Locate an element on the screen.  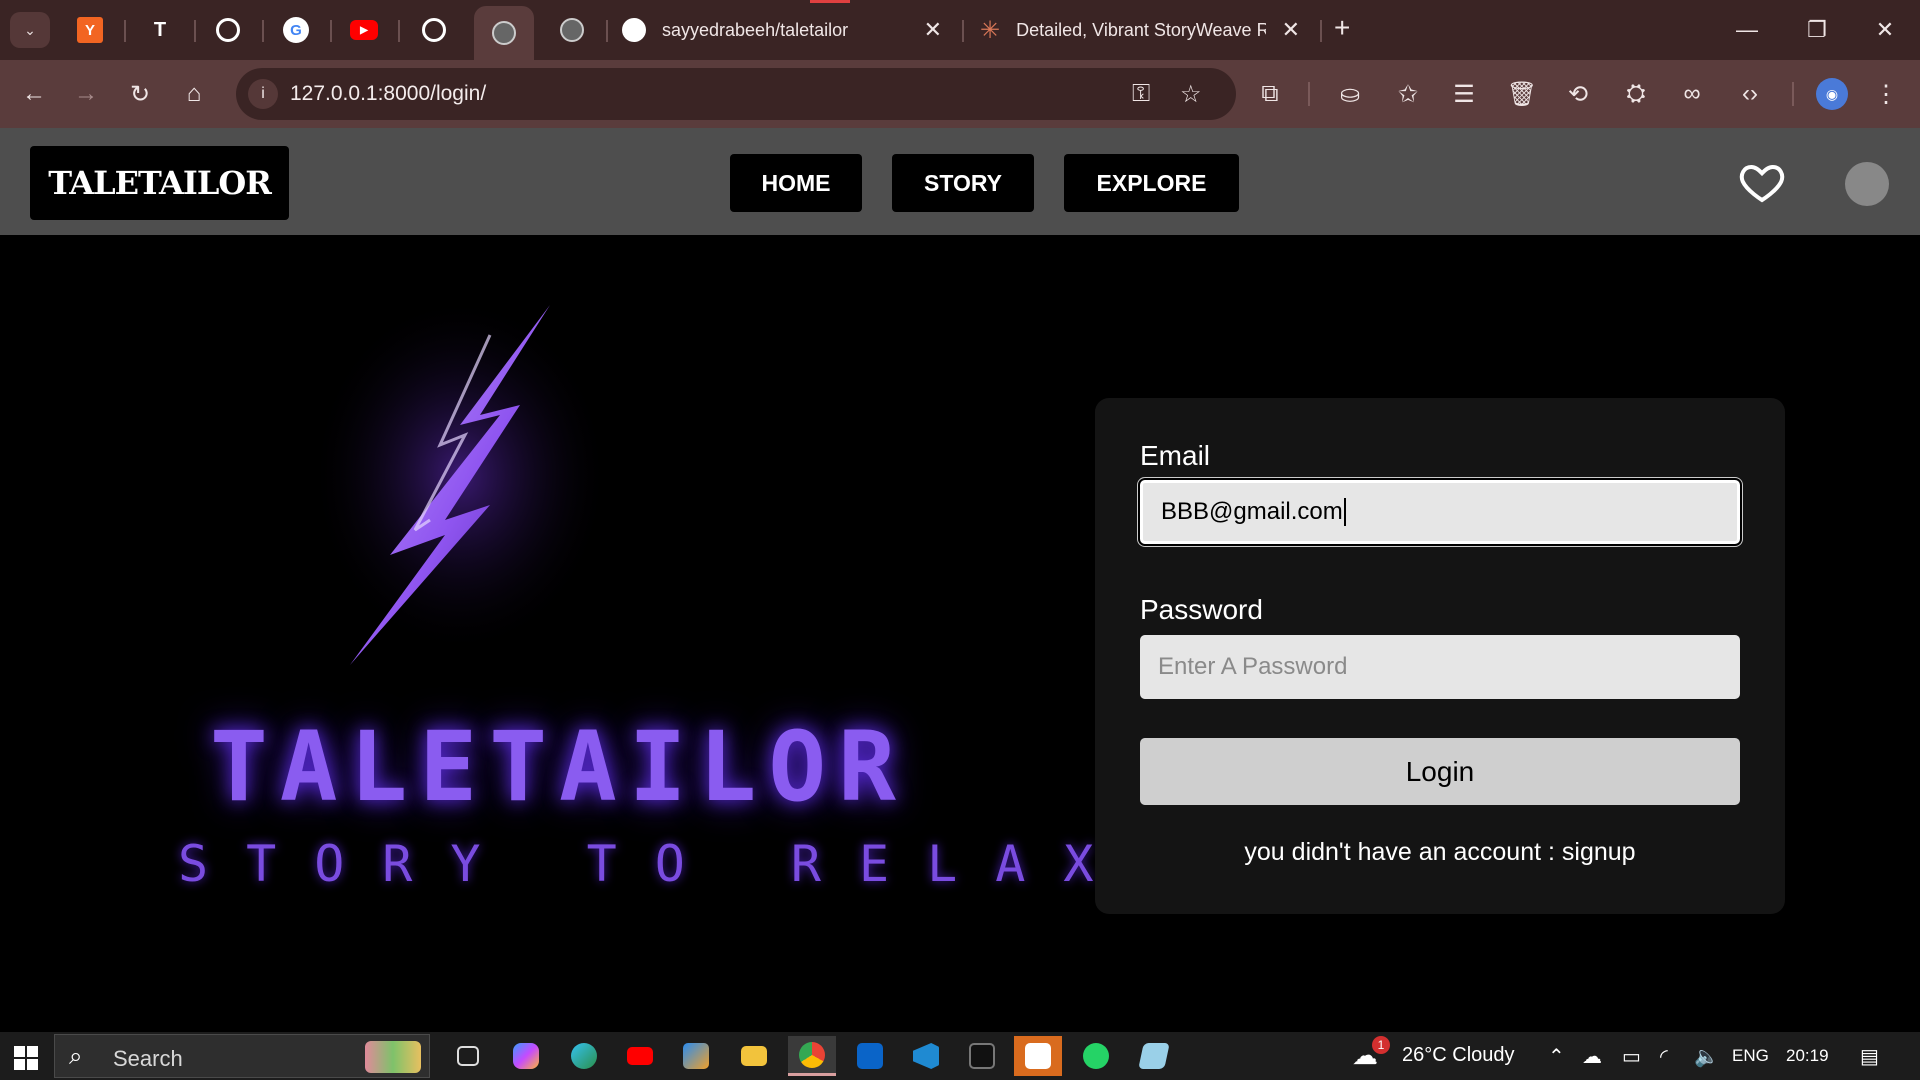
search-highlight-icon is located at coordinates (393, 1057).